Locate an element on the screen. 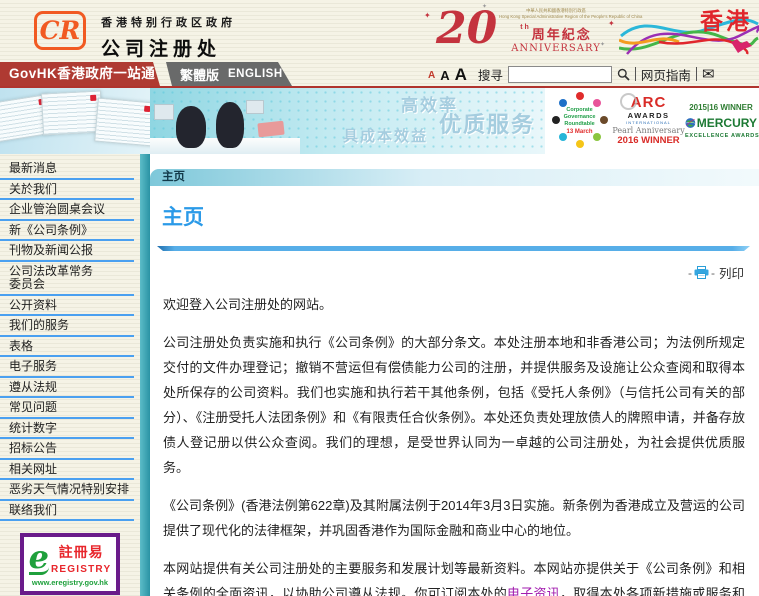 The image size is (759, 596). font-size-medium-button: A is located at coordinates (444, 75).